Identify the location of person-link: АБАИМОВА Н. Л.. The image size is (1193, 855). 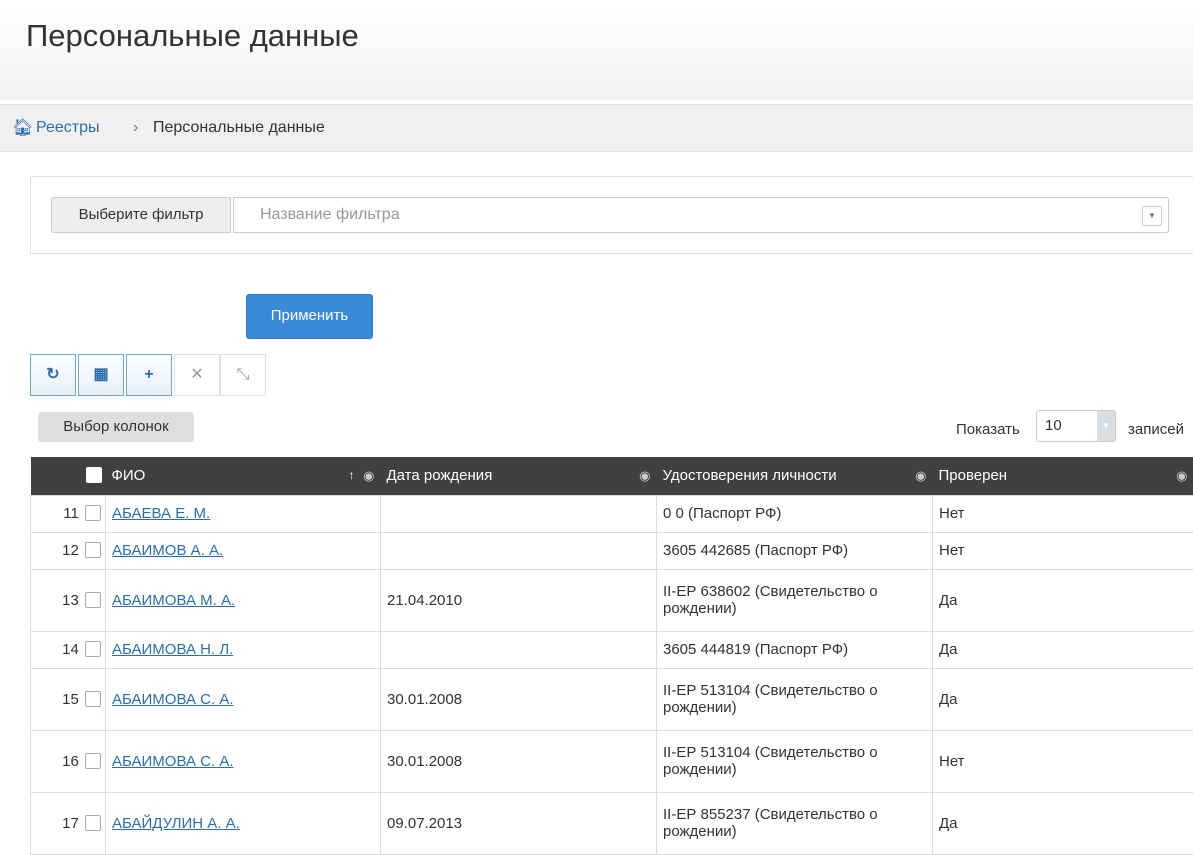
(172, 649).